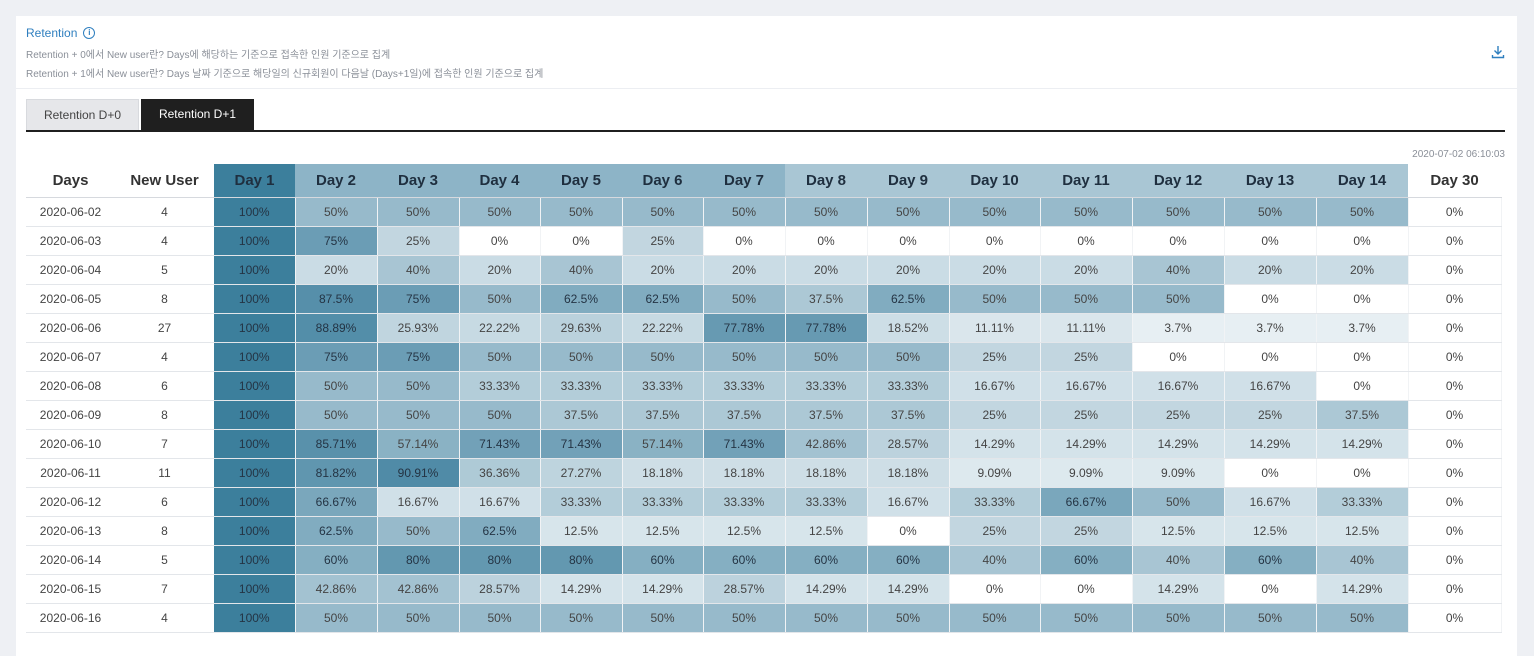 Image resolution: width=1534 pixels, height=656 pixels. I want to click on column-header: Day 3, so click(418, 181).